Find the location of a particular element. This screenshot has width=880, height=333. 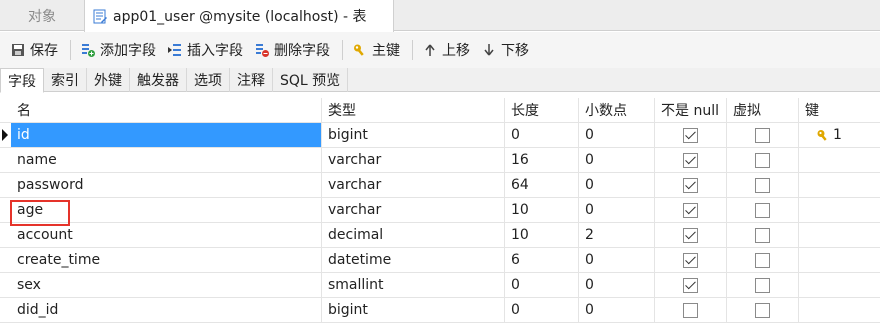

field-name-cell: create_time is located at coordinates (166, 260).